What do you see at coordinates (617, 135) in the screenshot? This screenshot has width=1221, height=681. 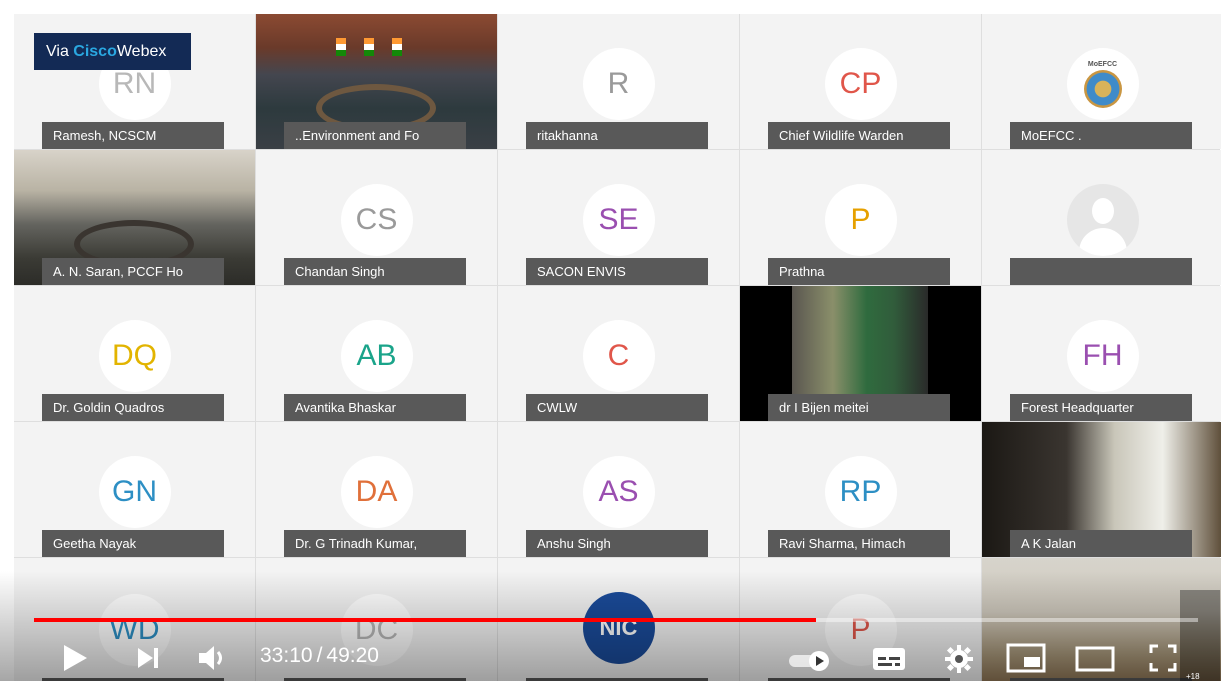 I see `participant-name: ritakhanna` at bounding box center [617, 135].